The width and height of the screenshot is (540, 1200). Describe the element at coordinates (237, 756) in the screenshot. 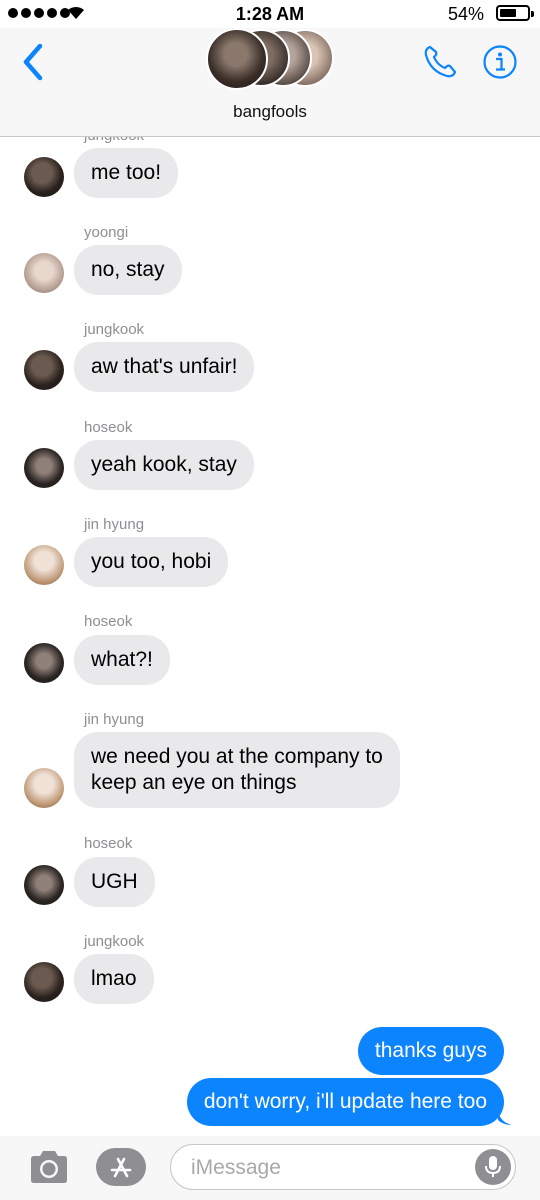

I see `message-line: we need you at the company to` at that location.